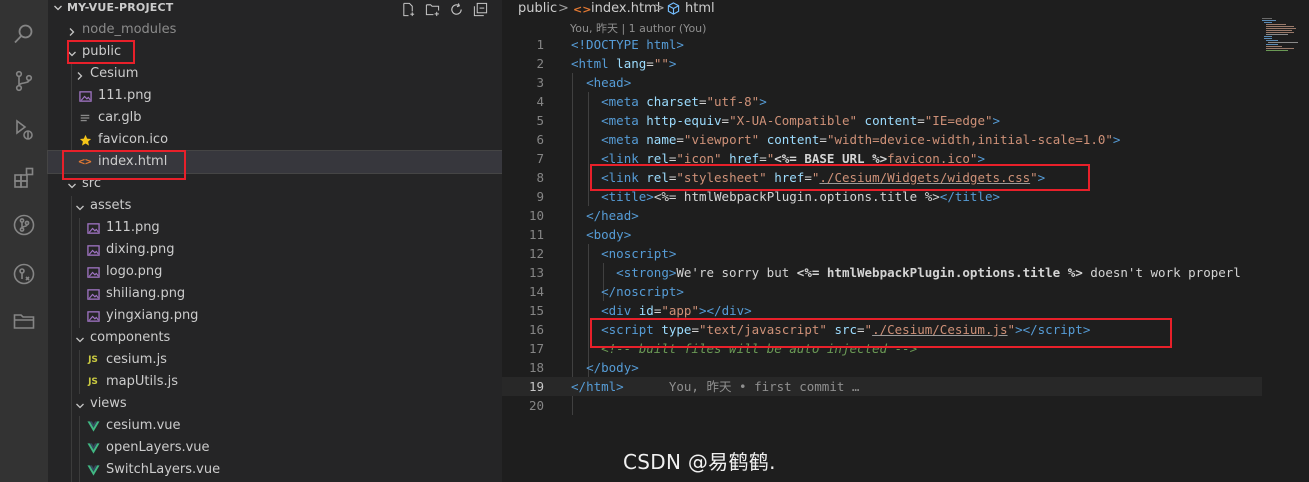 The height and width of the screenshot is (482, 1309). I want to click on tree-item-label: car.glb, so click(120, 117).